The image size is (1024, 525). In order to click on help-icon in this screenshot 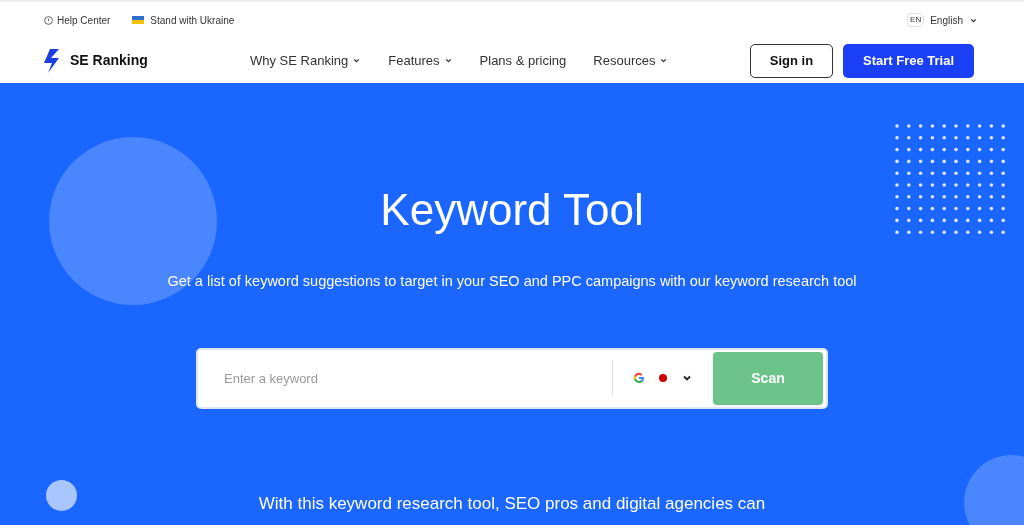, I will do `click(48, 20)`.